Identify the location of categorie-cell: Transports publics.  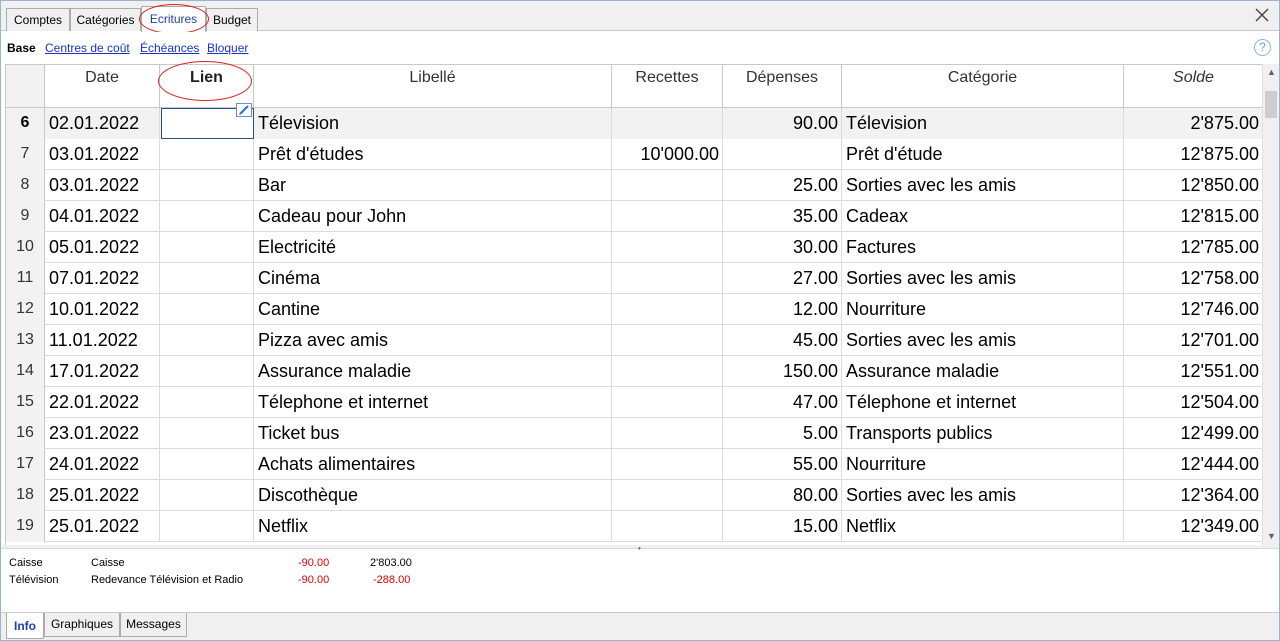
(983, 433).